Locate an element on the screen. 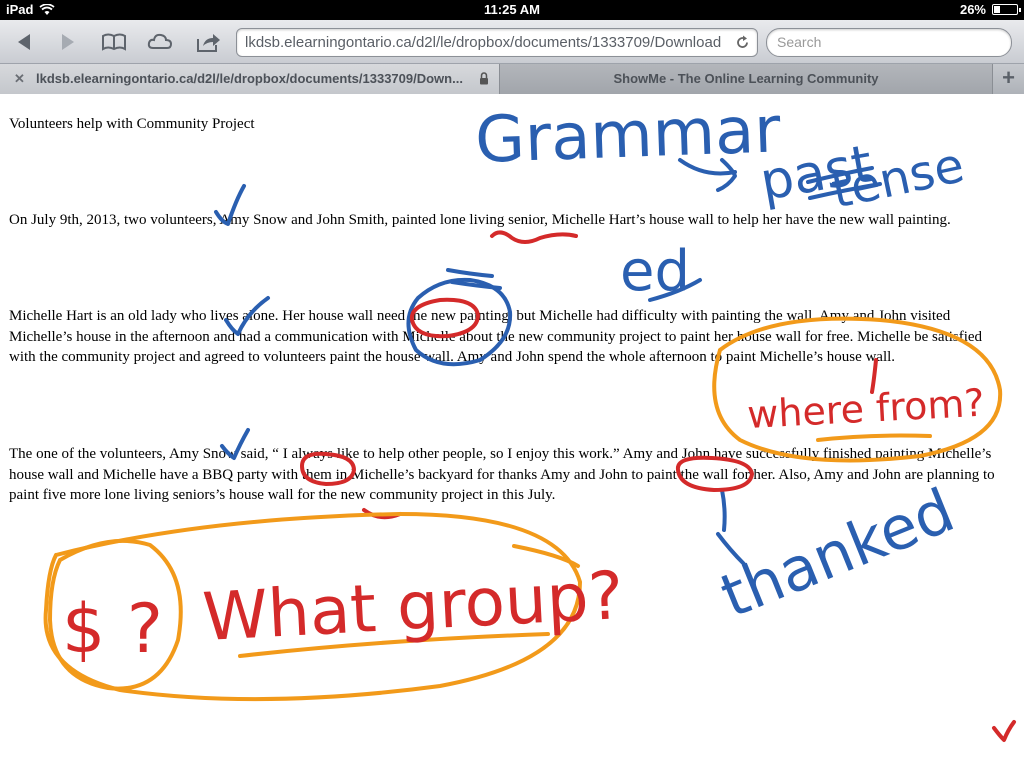 Image resolution: width=1024 pixels, height=768 pixels. tab-label: ShowMe - The Online Learning Community is located at coordinates (746, 78).